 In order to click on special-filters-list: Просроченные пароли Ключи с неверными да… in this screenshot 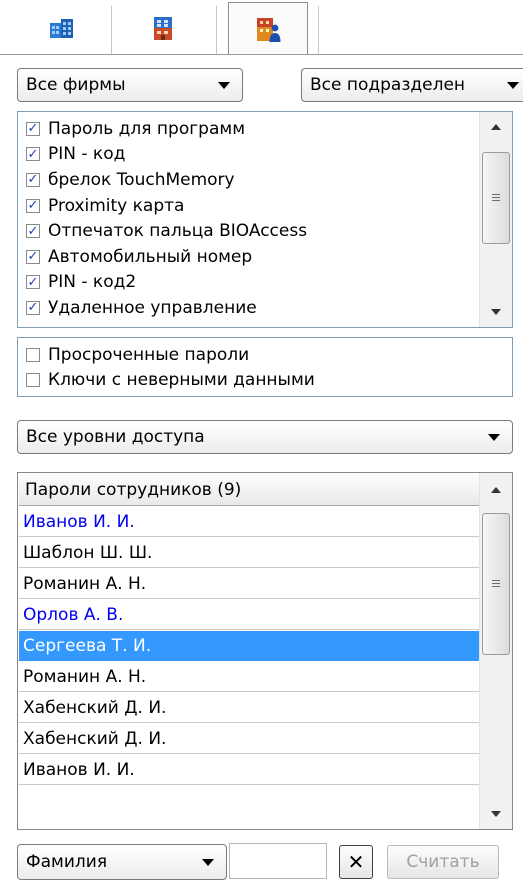, I will do `click(265, 367)`.